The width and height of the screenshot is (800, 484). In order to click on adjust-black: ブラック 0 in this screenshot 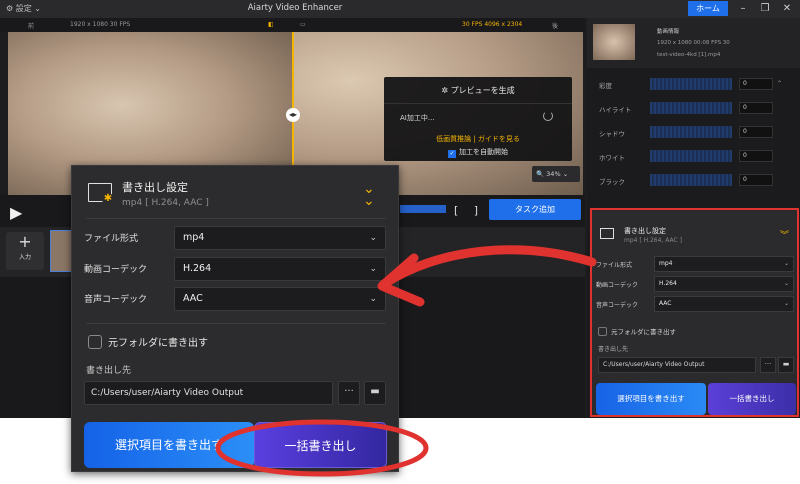, I will do `click(690, 181)`.